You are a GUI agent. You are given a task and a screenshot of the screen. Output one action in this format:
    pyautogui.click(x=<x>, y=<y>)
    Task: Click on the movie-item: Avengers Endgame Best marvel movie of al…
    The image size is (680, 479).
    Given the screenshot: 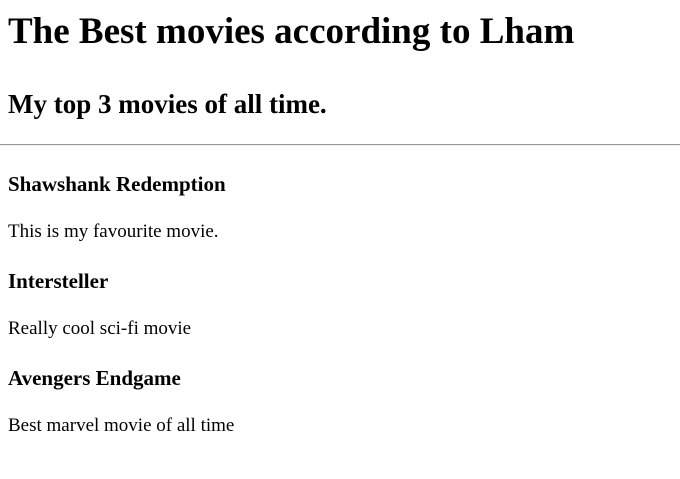 What is the action you would take?
    pyautogui.click(x=344, y=402)
    